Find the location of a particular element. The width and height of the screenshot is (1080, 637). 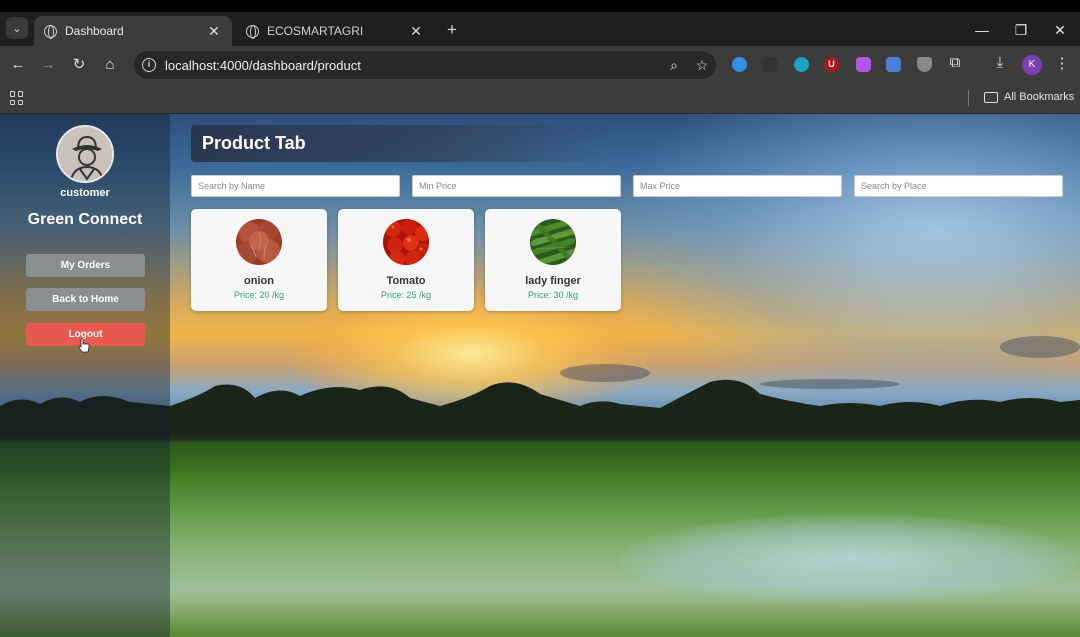

address-bar: i localhost:4000/dashboard/product ⌕ ☆ is located at coordinates (425, 65).